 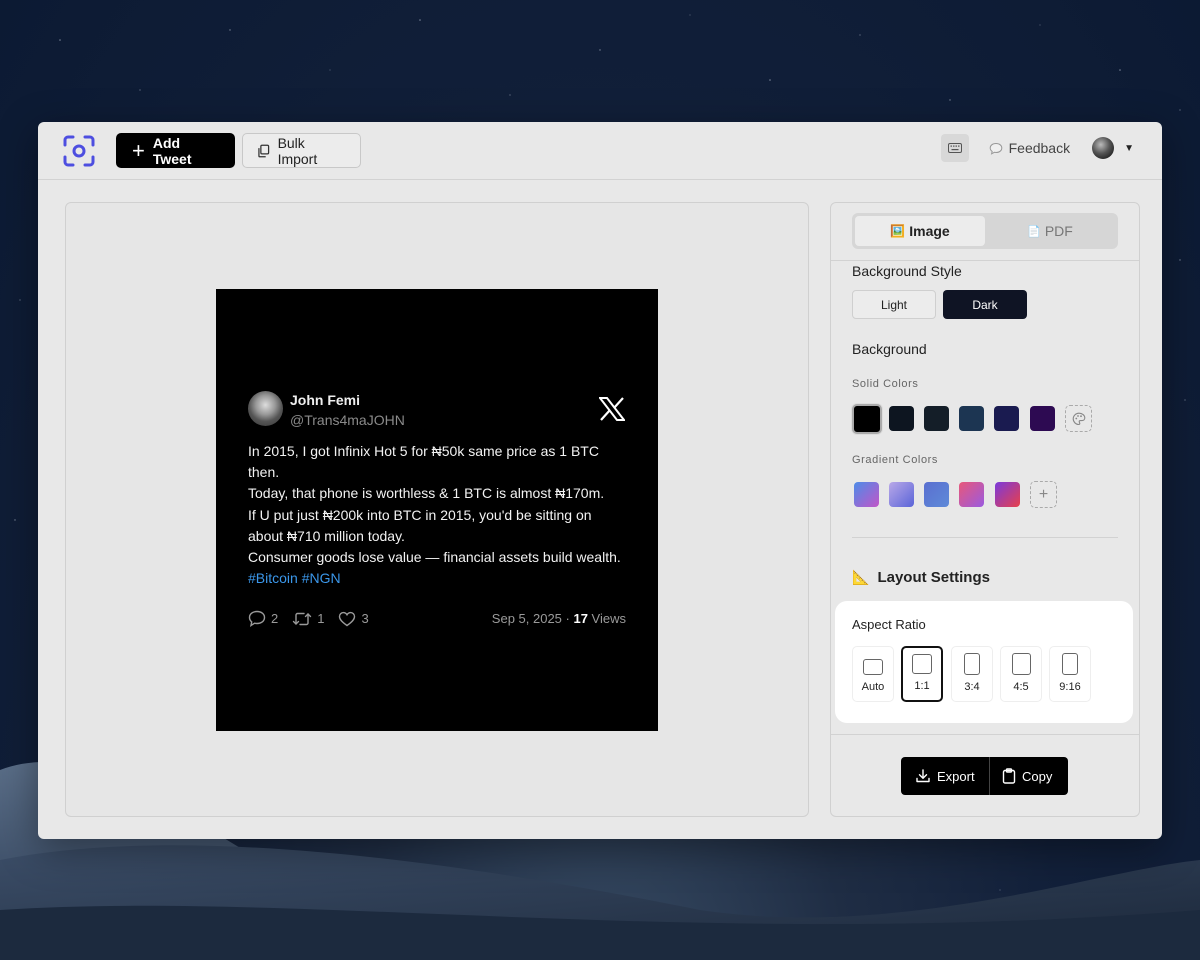 I want to click on ratio-option-4-5: 4:5, so click(x=1021, y=674).